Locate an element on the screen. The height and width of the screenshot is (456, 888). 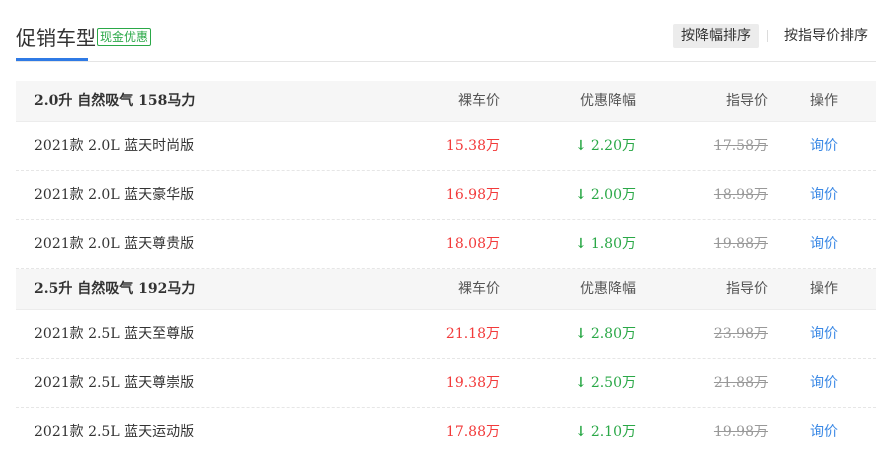
bare-price: 19.38万 is located at coordinates (472, 383).